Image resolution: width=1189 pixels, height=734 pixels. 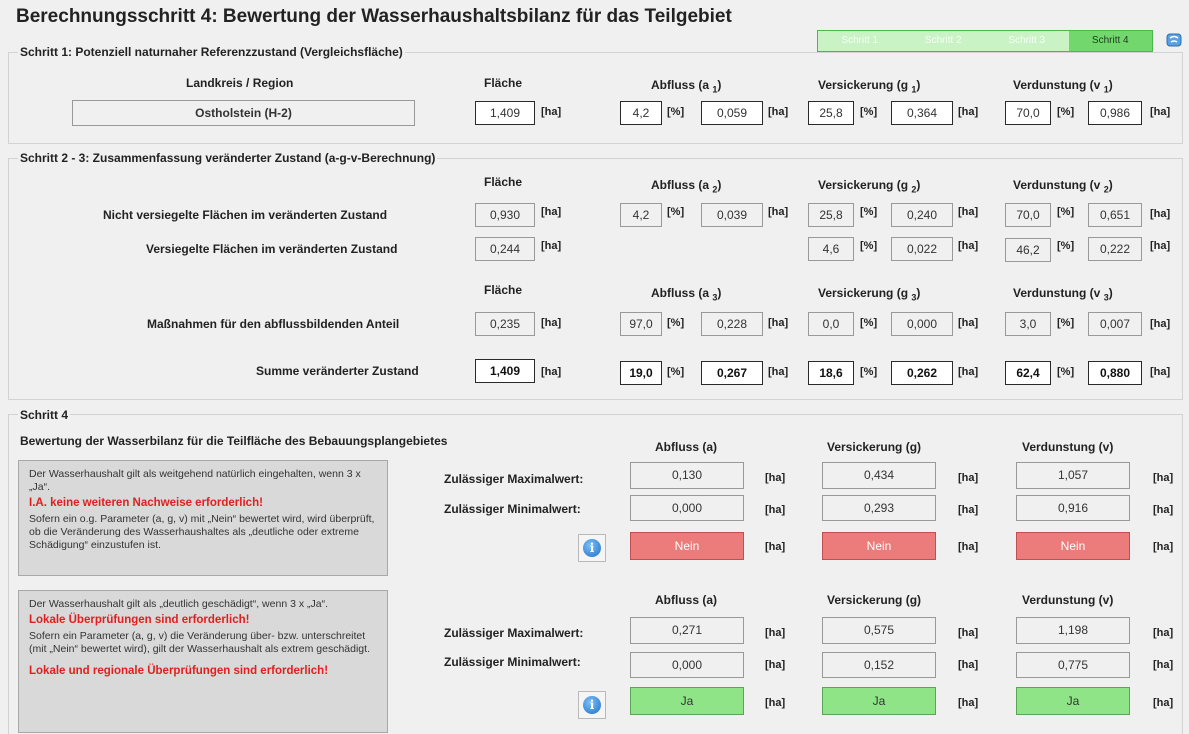 What do you see at coordinates (1115, 324) in the screenshot?
I see `row-measures-v-ha: 0,007` at bounding box center [1115, 324].